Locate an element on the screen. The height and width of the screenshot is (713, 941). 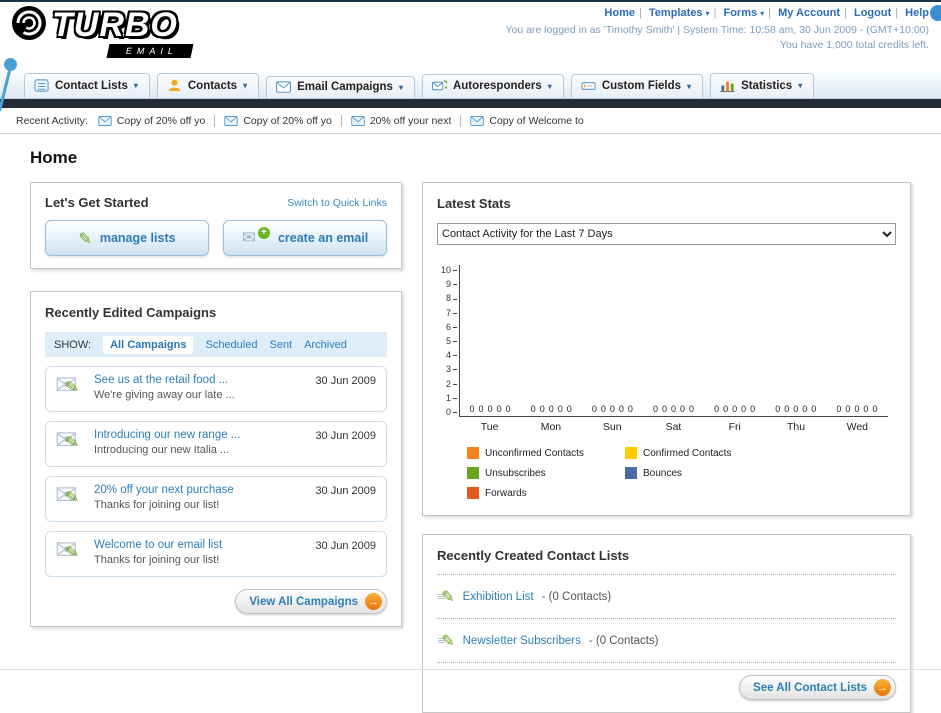
decor-bubble-right-icon is located at coordinates (935, 13).